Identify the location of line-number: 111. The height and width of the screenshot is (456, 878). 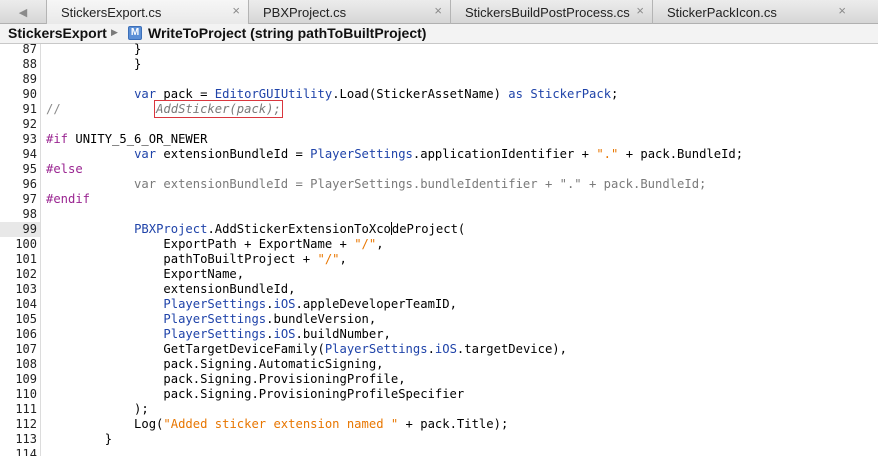
(26, 409).